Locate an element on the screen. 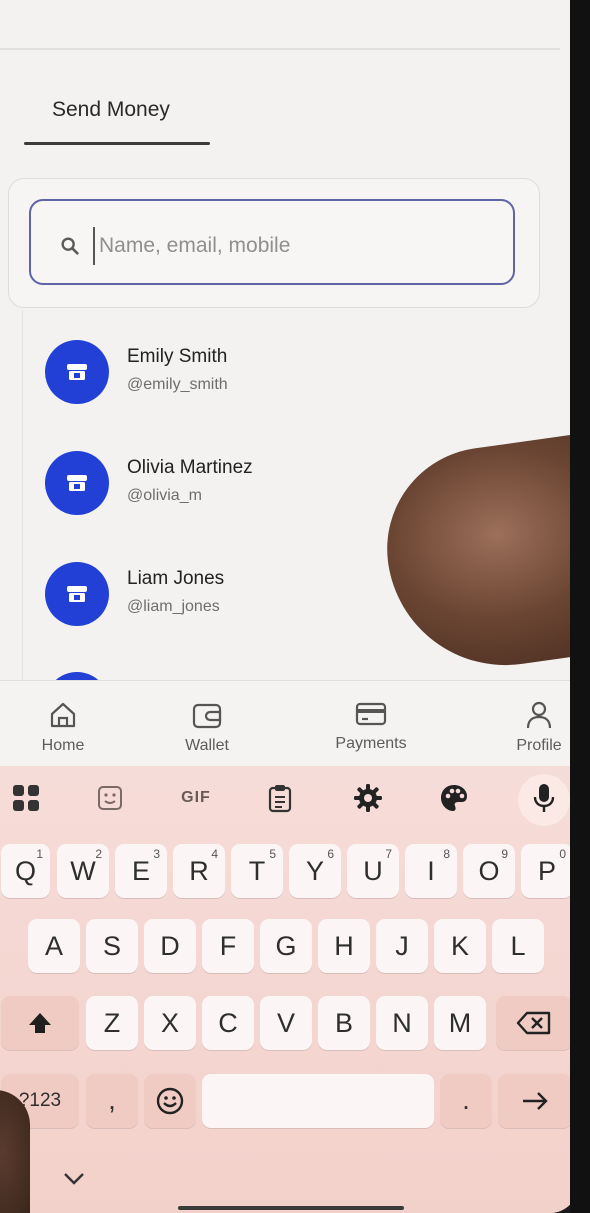 This screenshot has width=590, height=1213. key-k: K is located at coordinates (460, 946).